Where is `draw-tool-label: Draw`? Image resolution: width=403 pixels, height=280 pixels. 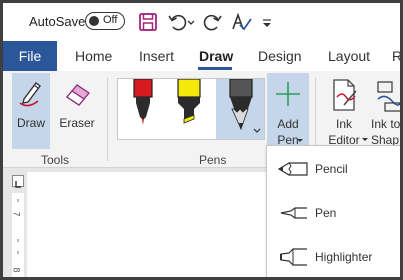 draw-tool-label: Draw is located at coordinates (30, 123).